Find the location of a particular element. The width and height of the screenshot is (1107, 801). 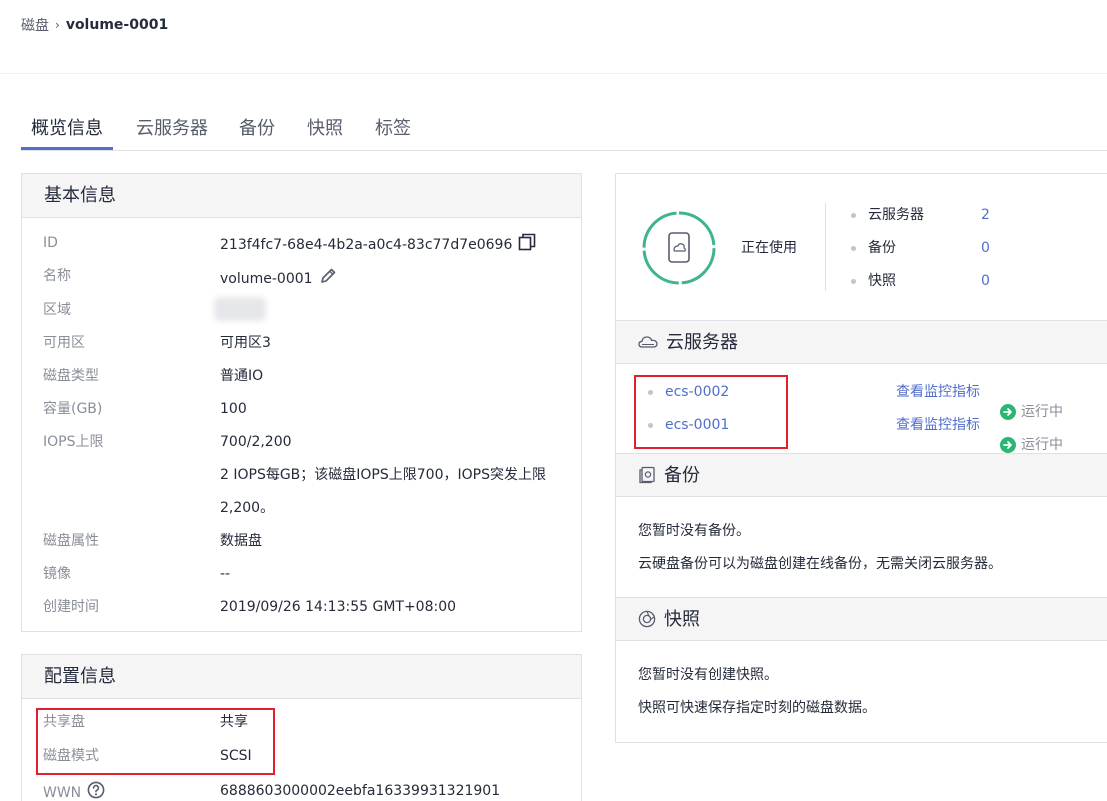

created-value: 2019/09/26 14:13:55 GMT+08:00 is located at coordinates (338, 607).